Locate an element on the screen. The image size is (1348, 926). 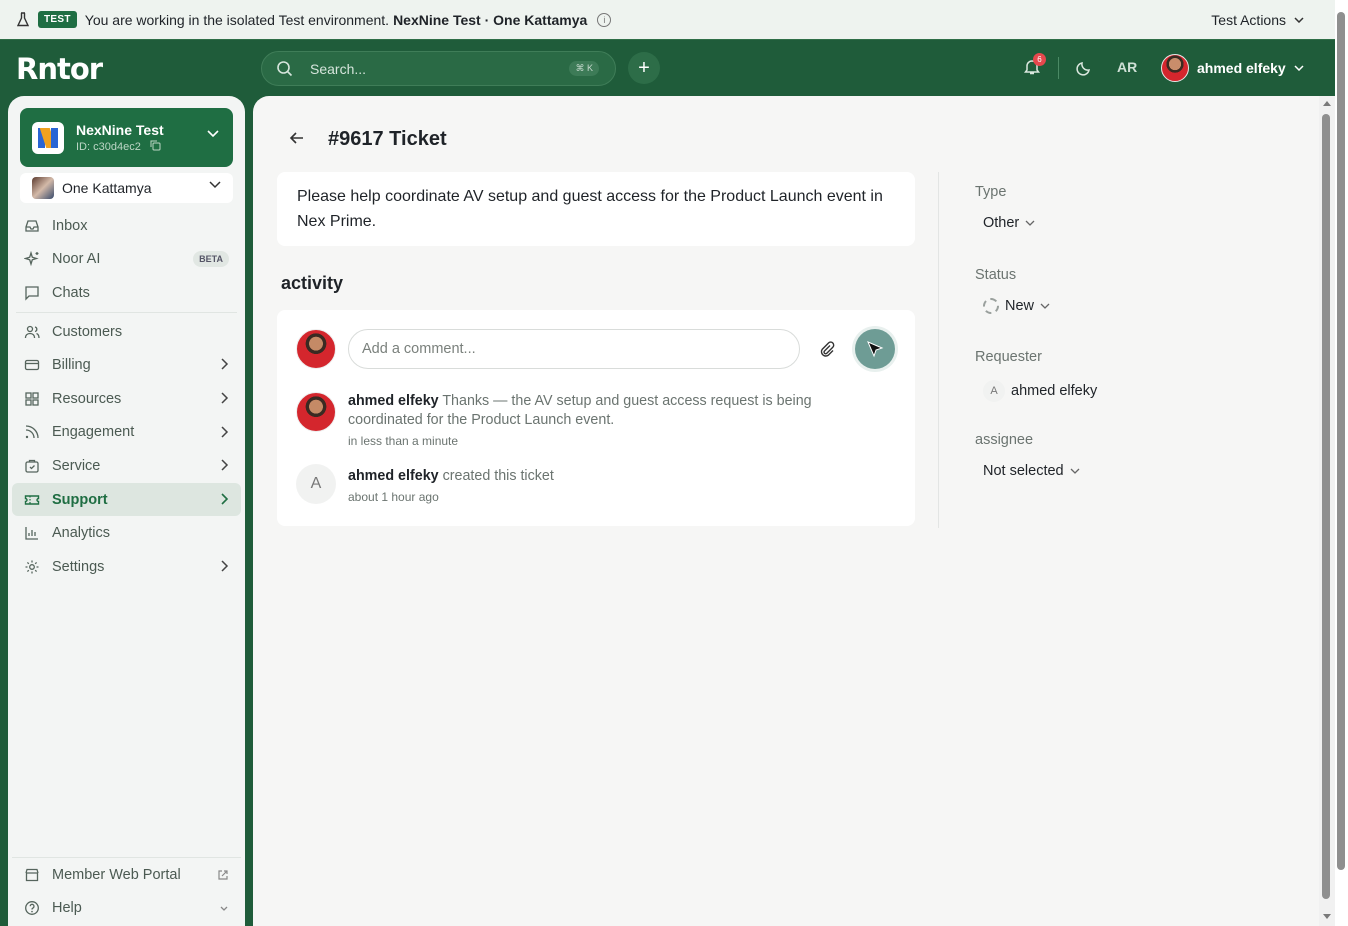
sidebar-item-support: Support is located at coordinates (126, 499).